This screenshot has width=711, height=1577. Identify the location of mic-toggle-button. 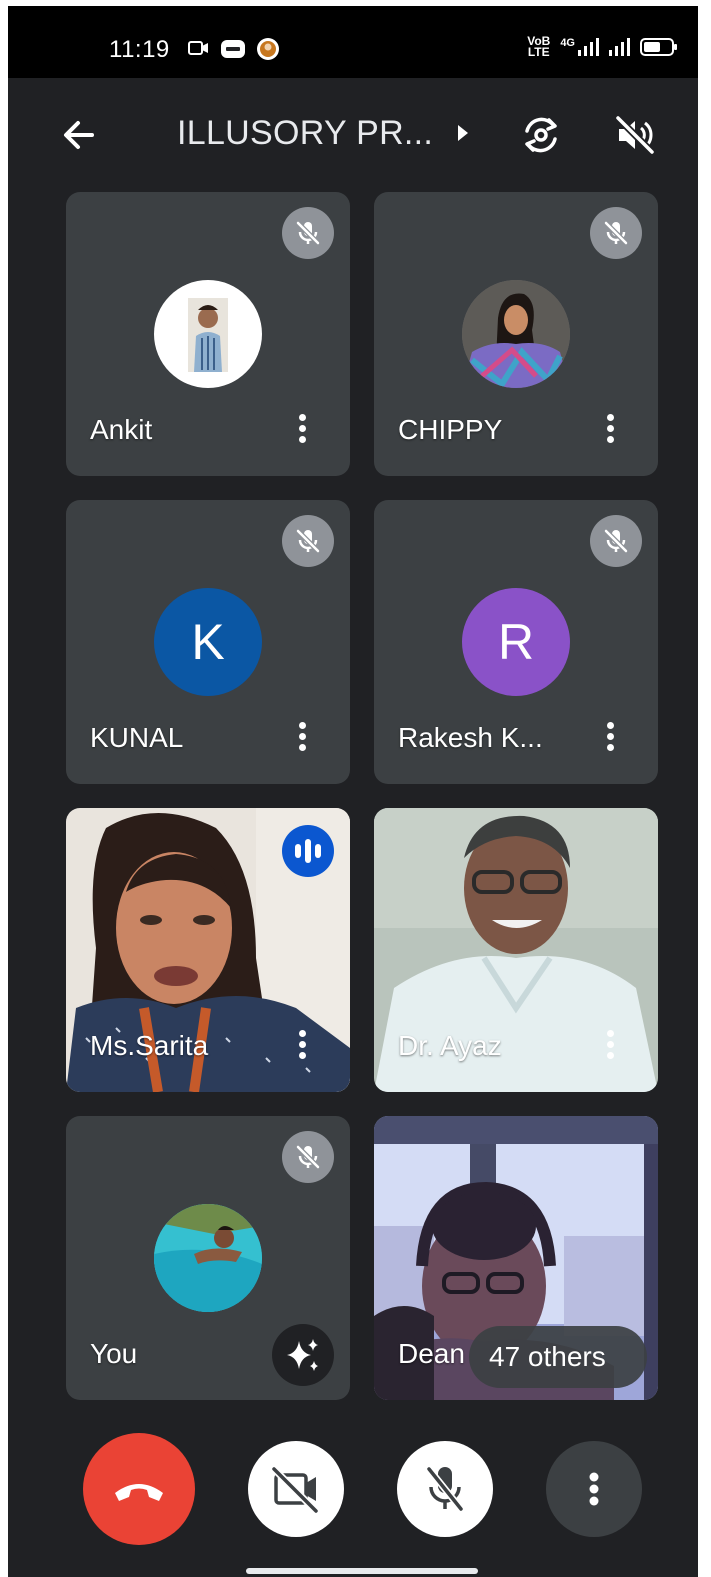
(445, 1489).